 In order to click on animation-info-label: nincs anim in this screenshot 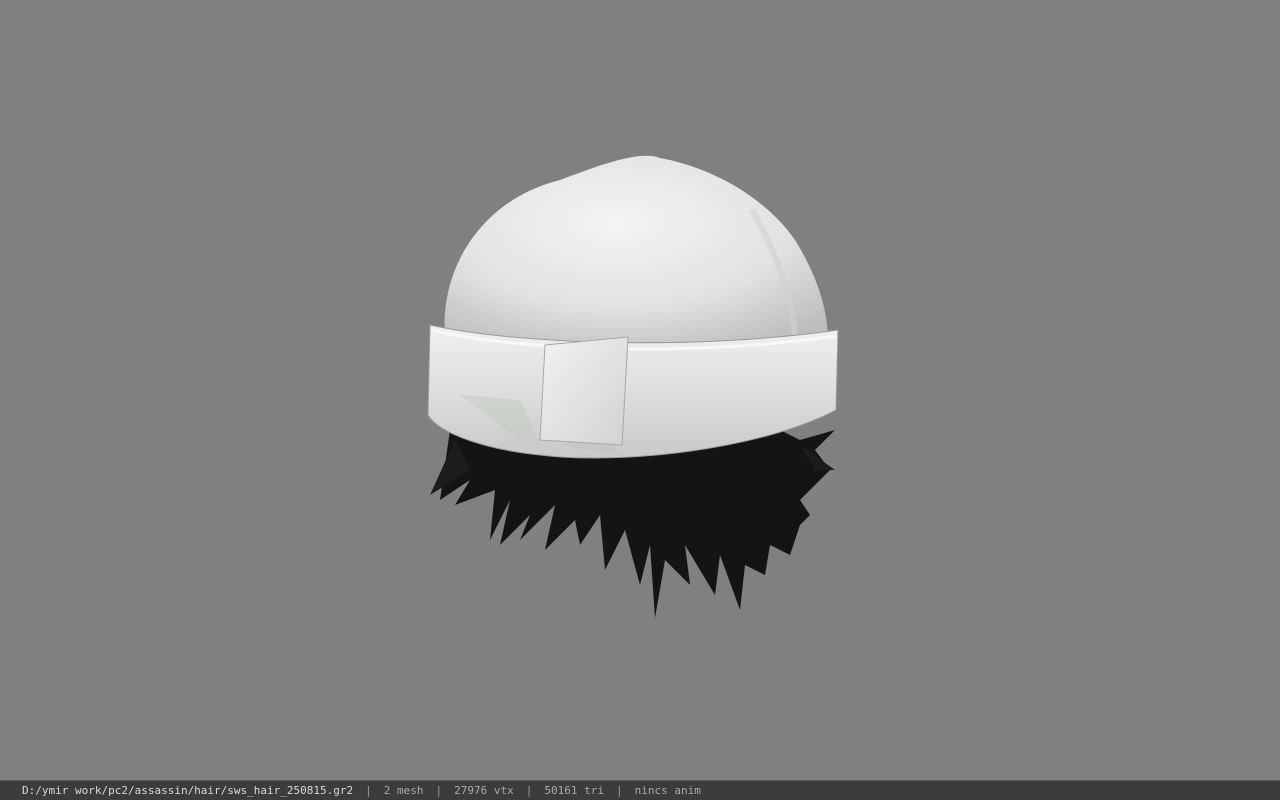, I will do `click(667, 790)`.